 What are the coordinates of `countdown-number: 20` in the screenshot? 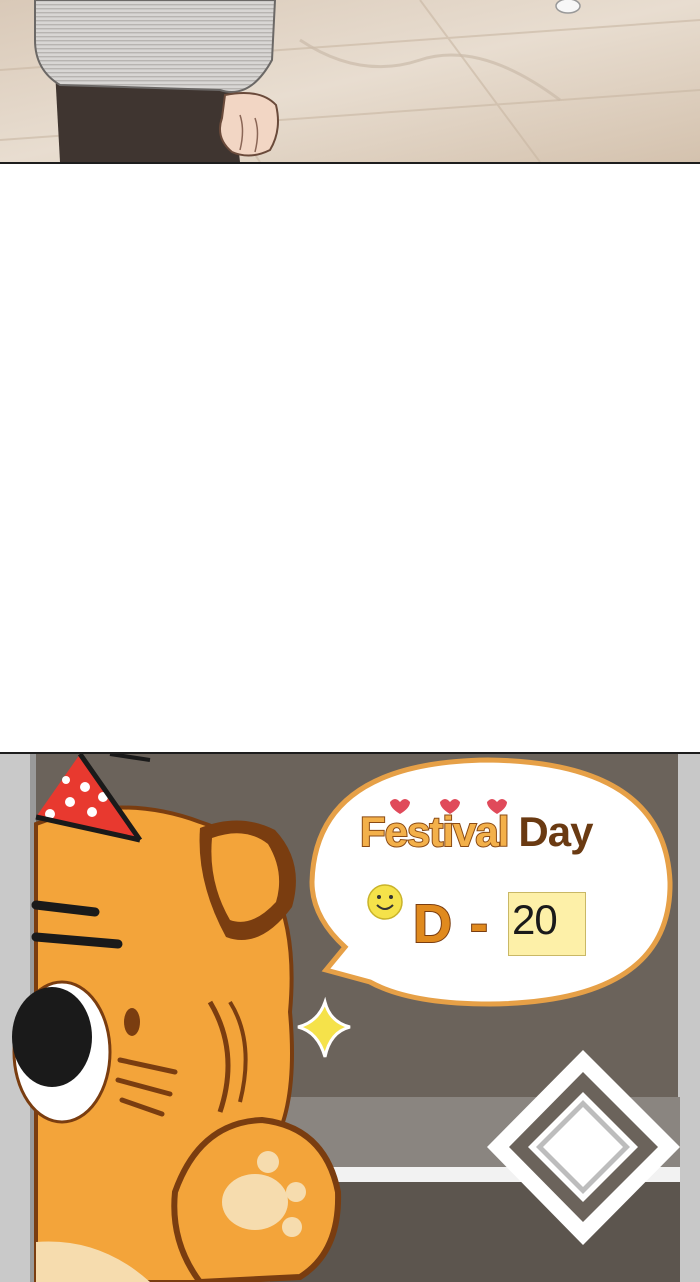 It's located at (535, 919).